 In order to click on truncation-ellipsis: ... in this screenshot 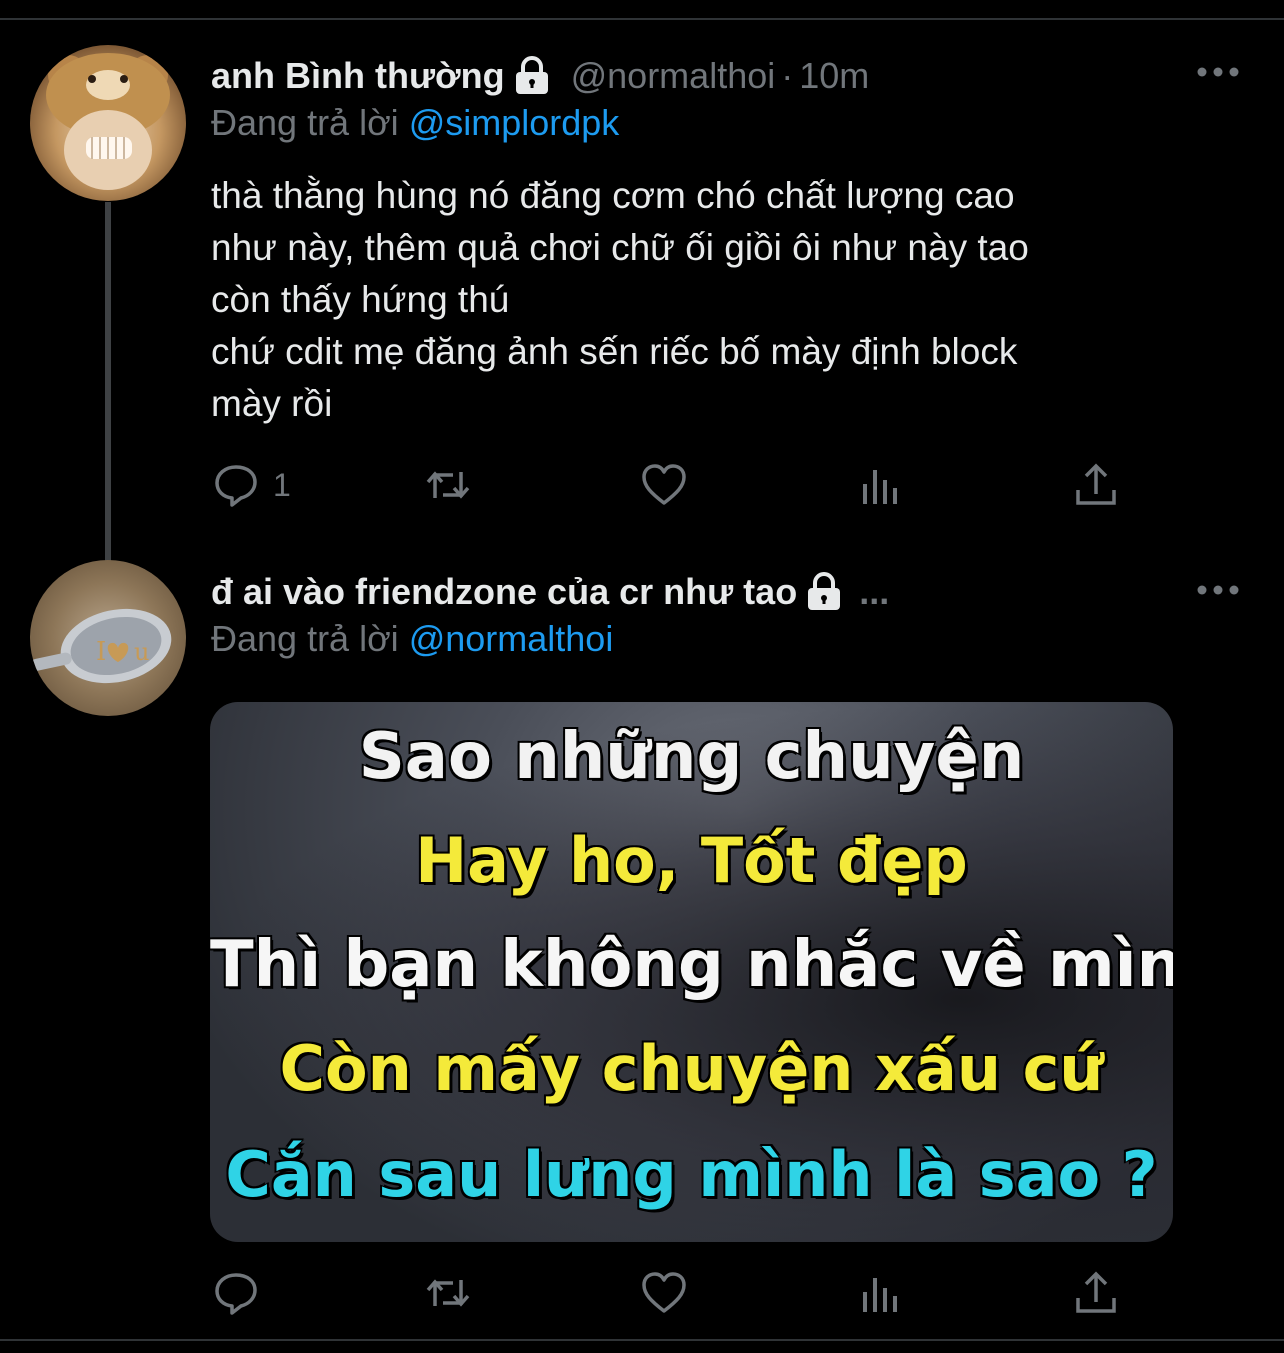, I will do `click(874, 591)`.